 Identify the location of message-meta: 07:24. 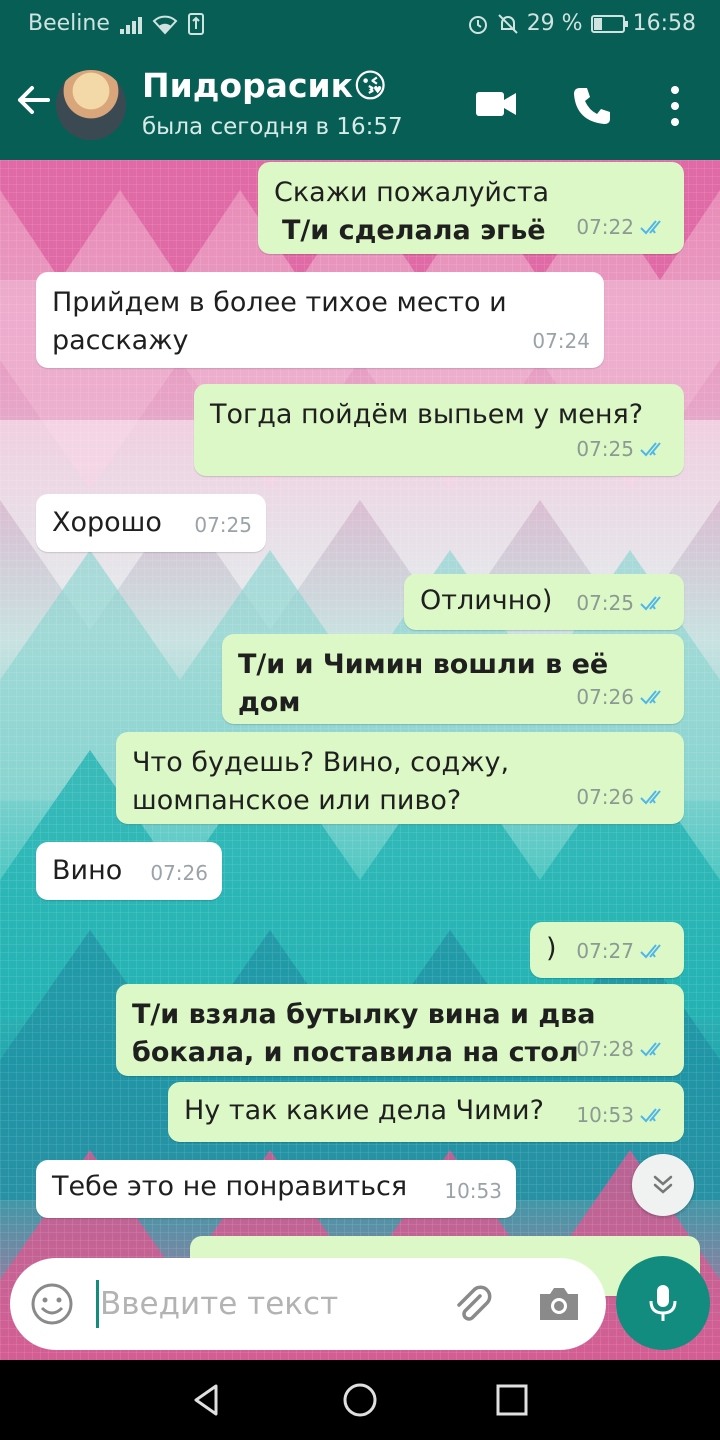
(561, 341).